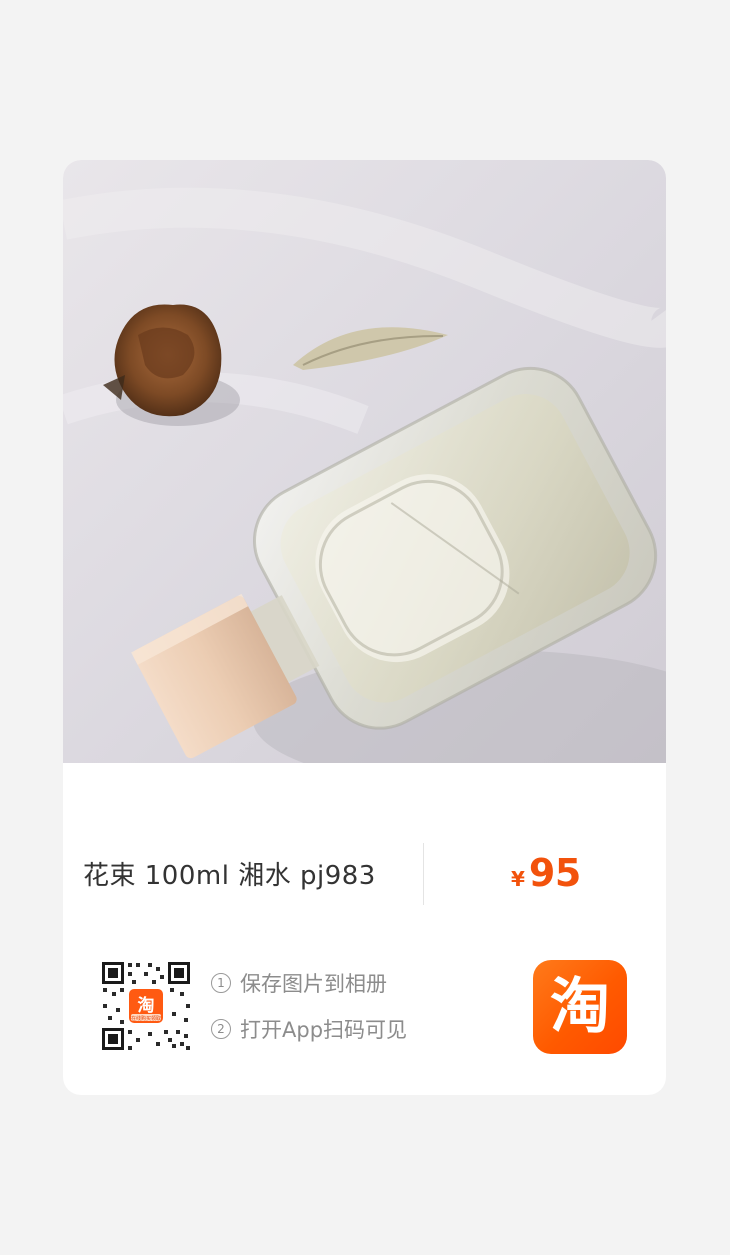  I want to click on instruction-step-1: 1 保存图片到相册, so click(309, 983).